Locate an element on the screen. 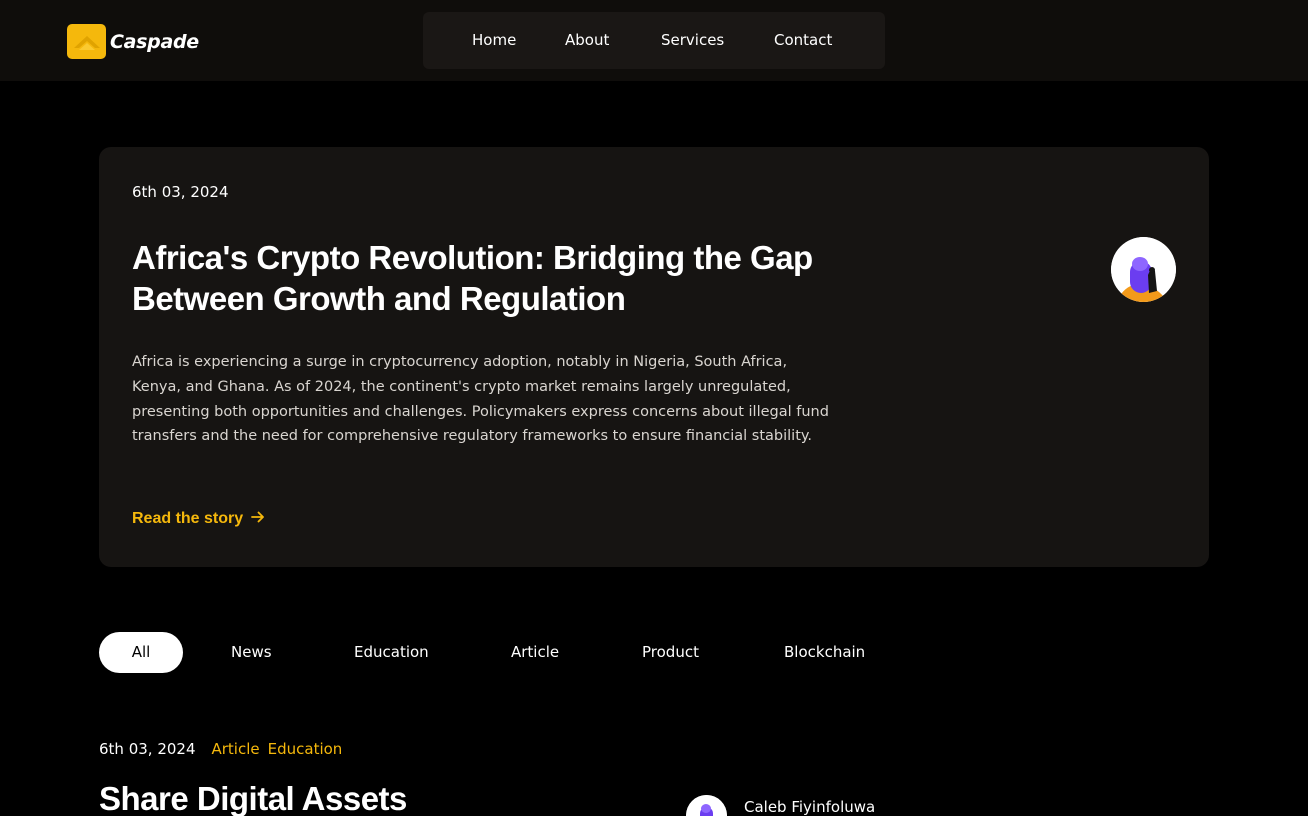 This screenshot has width=1308, height=816. main-nav: Home About Services Contact is located at coordinates (654, 40).